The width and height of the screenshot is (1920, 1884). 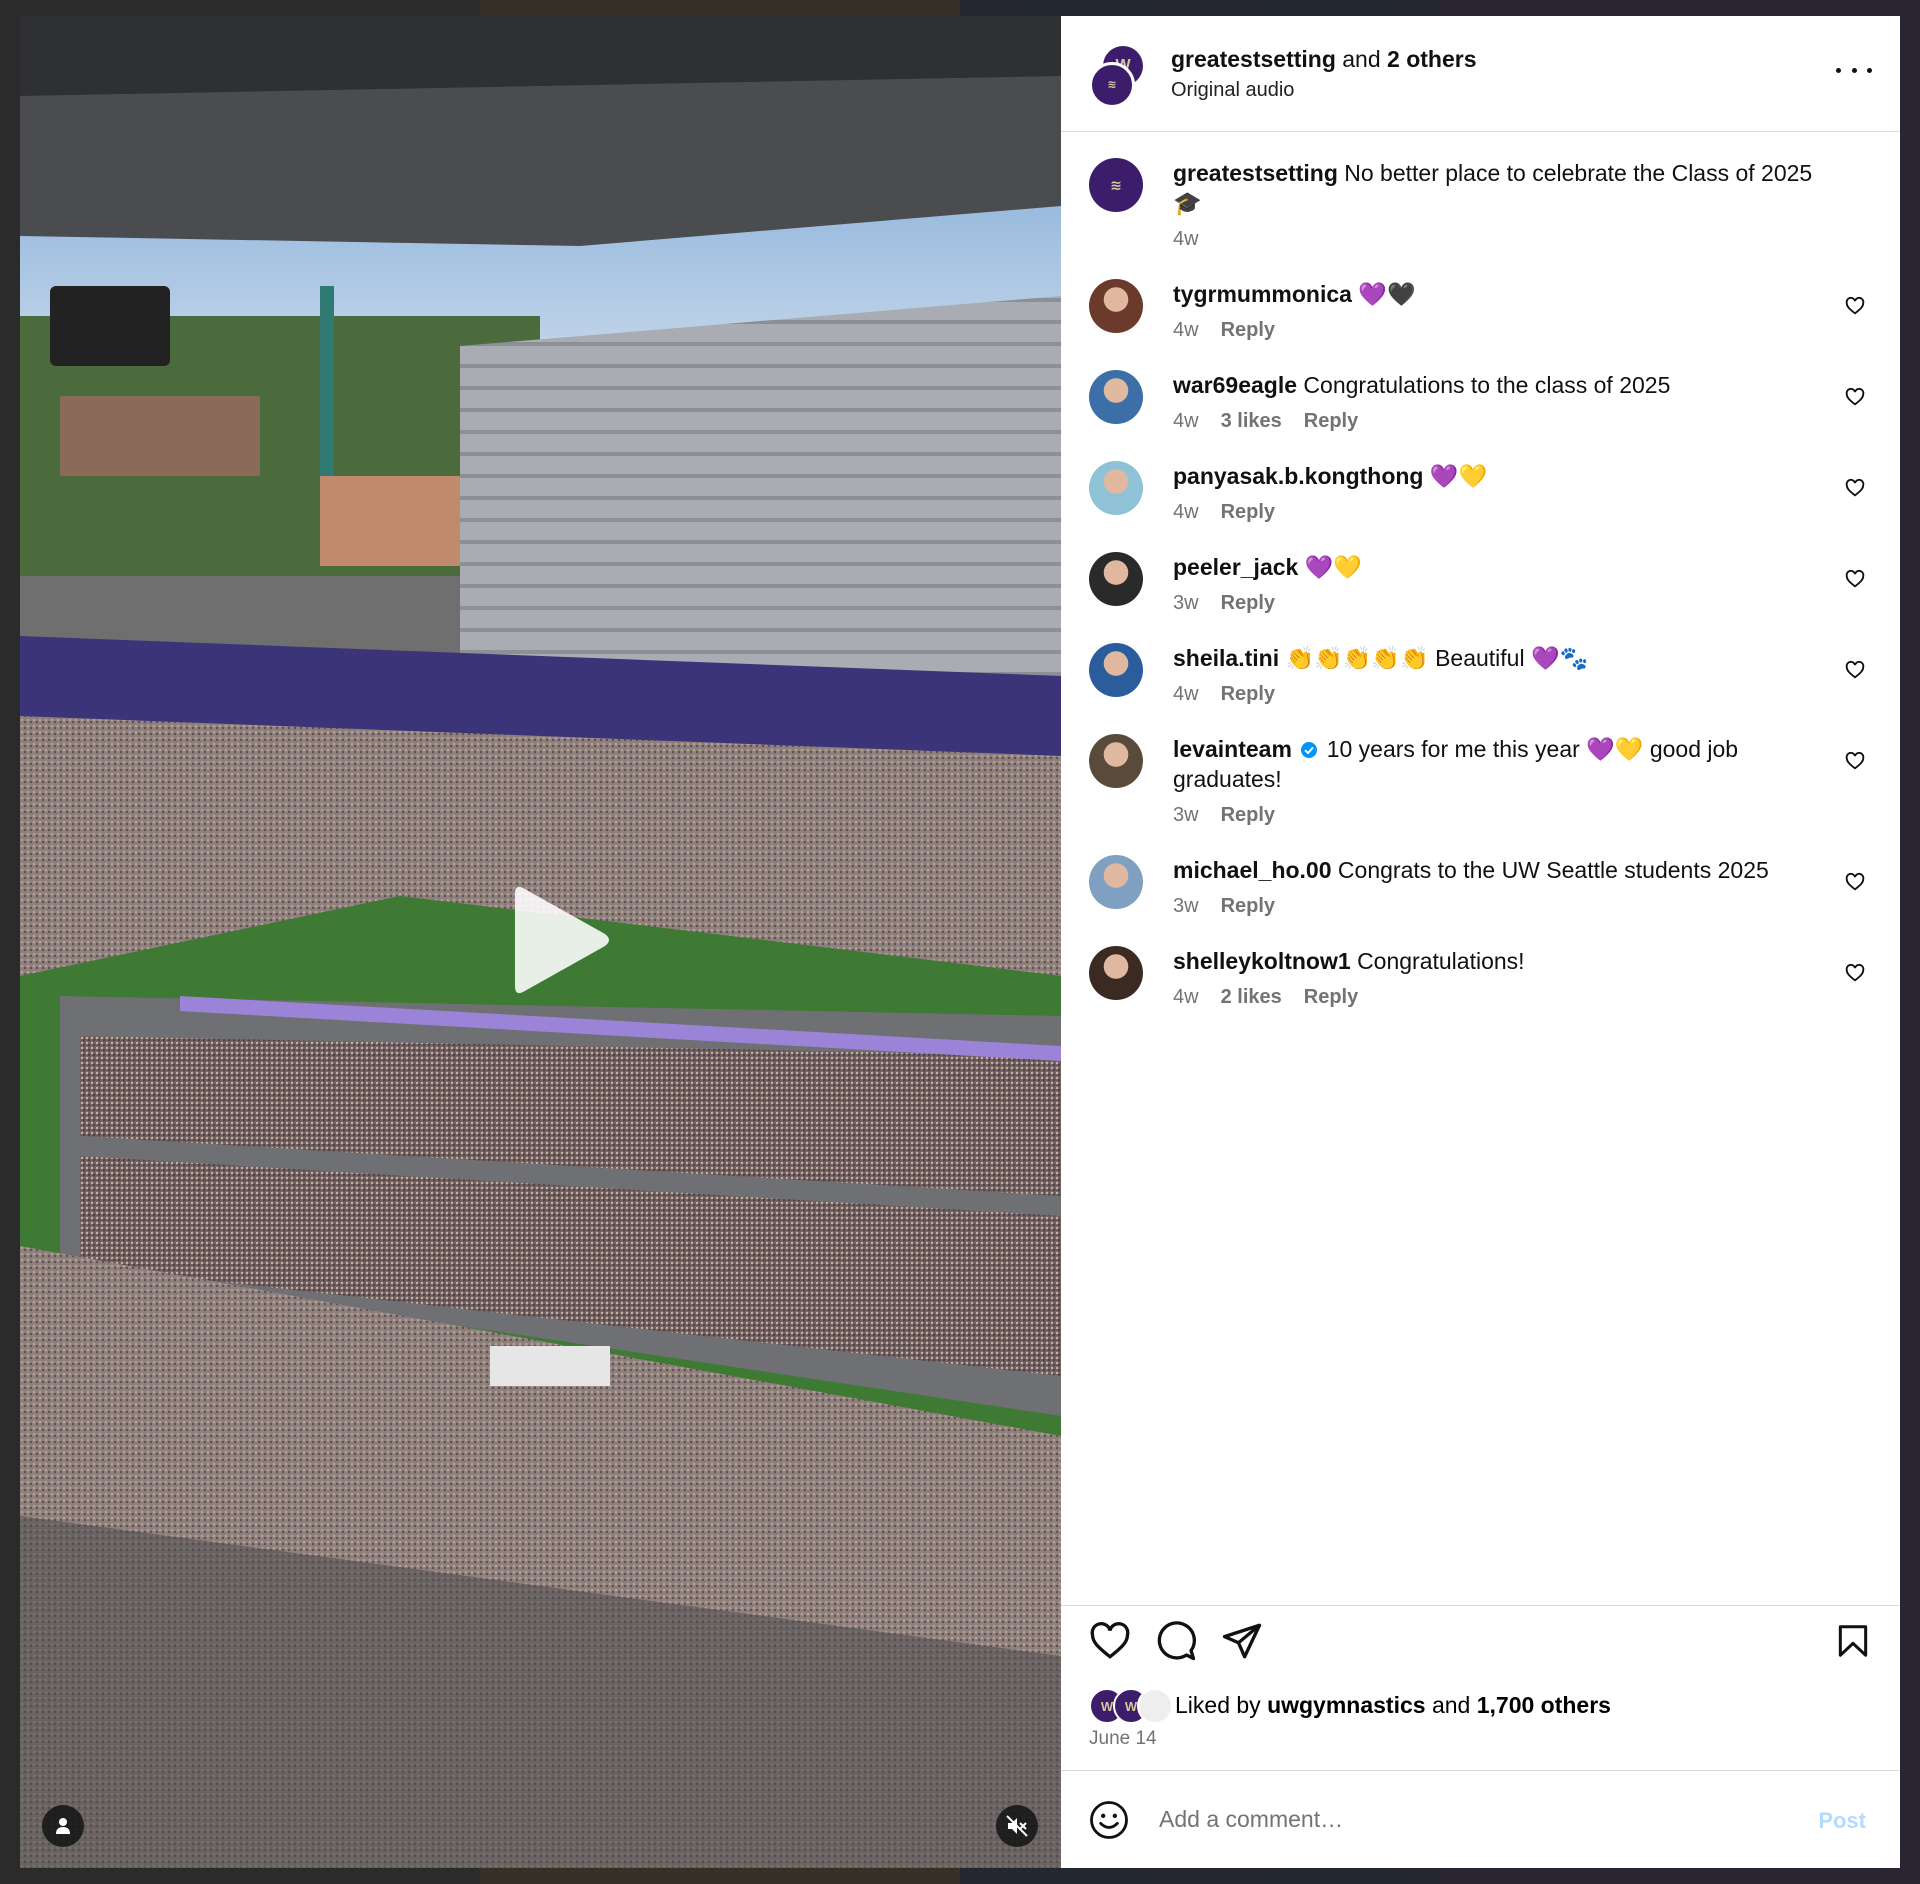 What do you see at coordinates (1251, 997) in the screenshot?
I see `comment-likes-count: 2 likes` at bounding box center [1251, 997].